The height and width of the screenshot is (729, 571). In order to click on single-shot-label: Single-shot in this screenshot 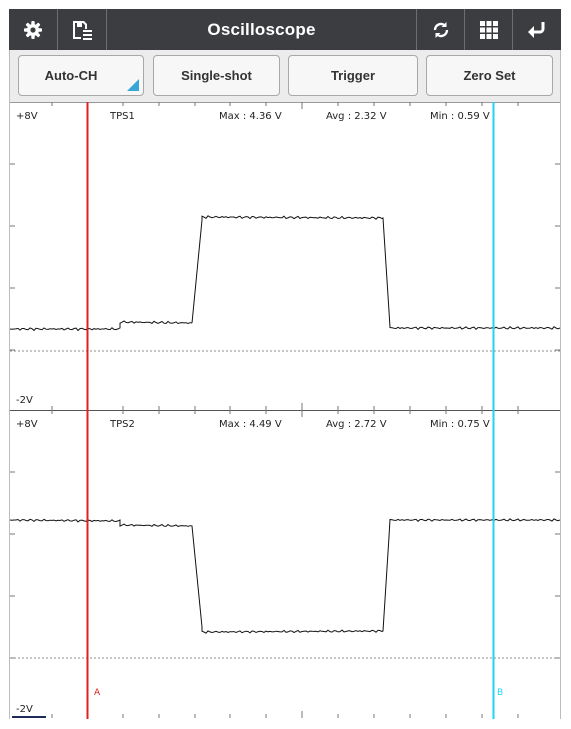, I will do `click(216, 75)`.